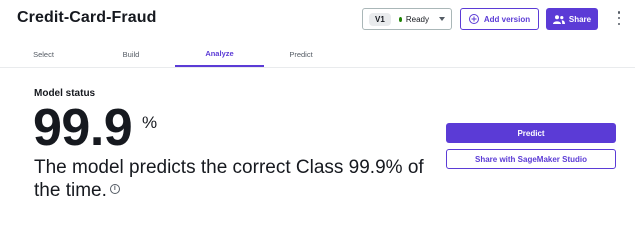  What do you see at coordinates (442, 19) in the screenshot?
I see `chevron-down-icon` at bounding box center [442, 19].